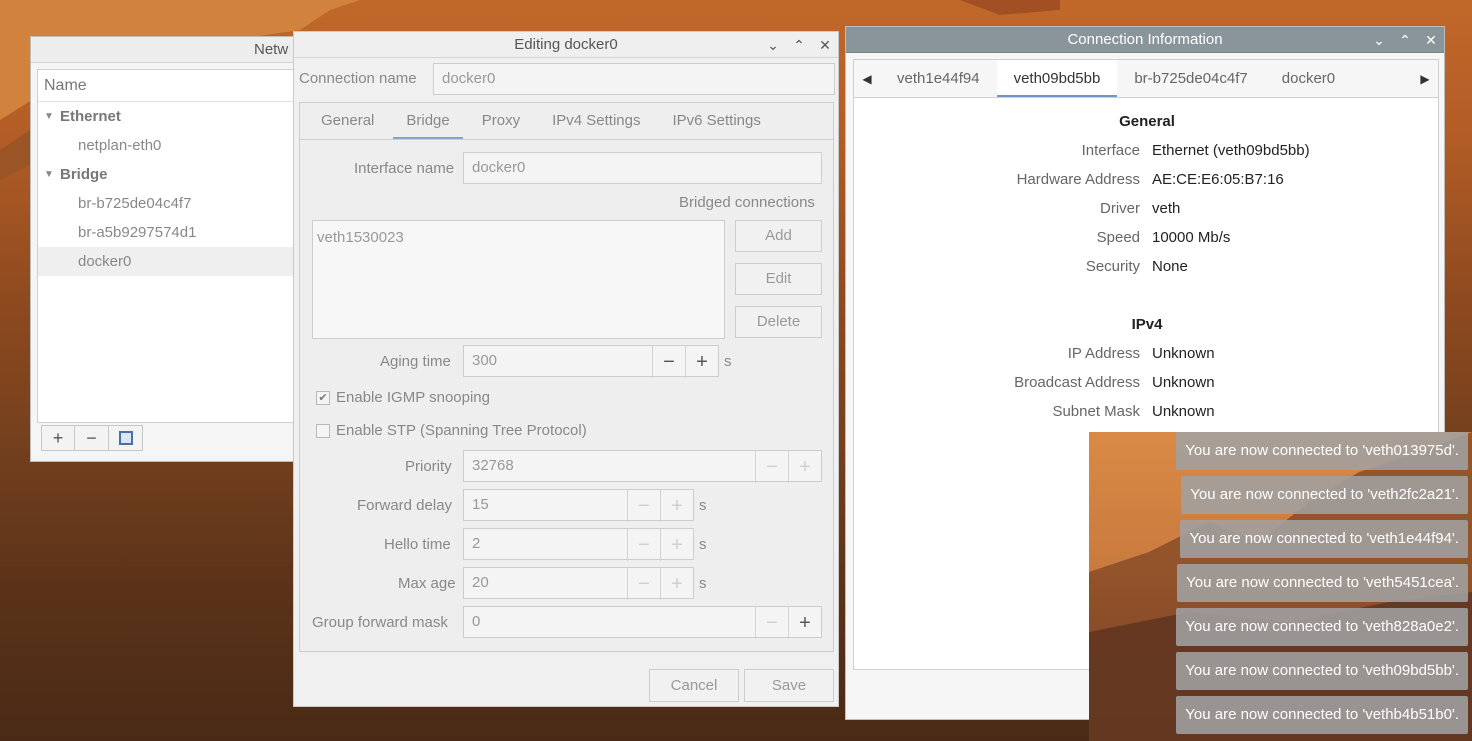 The height and width of the screenshot is (741, 1472). I want to click on settings-icon, so click(125, 438).